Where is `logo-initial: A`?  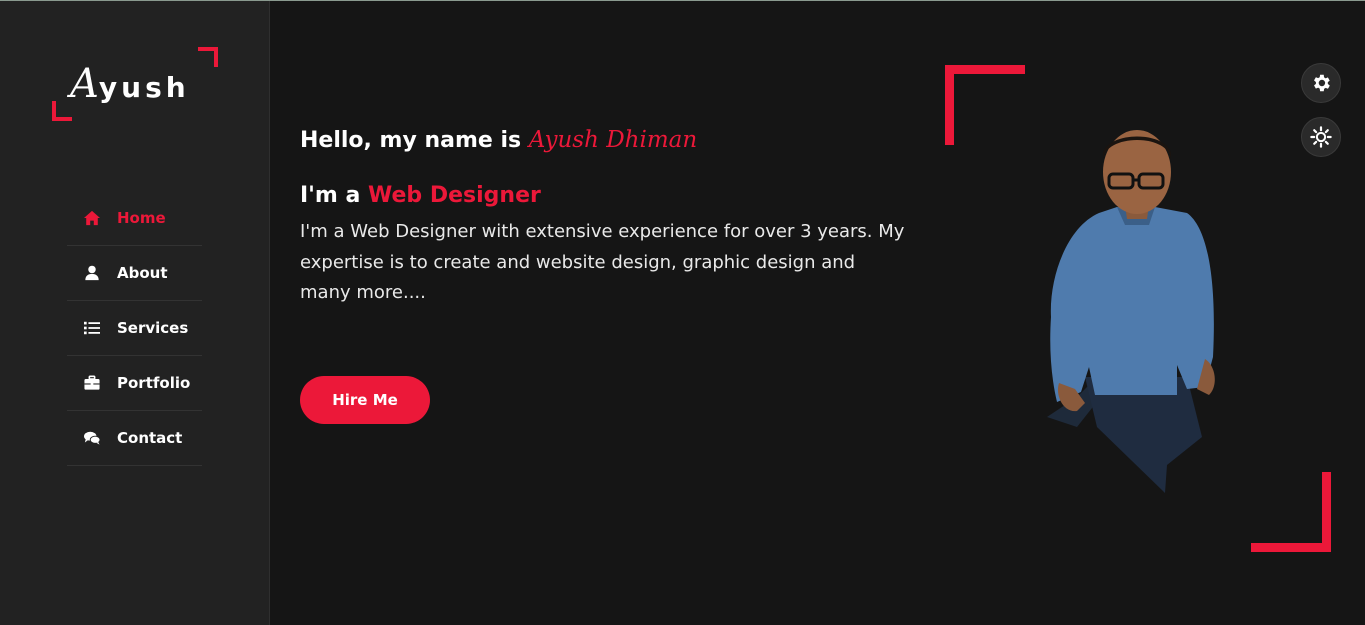 logo-initial: A is located at coordinates (84, 84).